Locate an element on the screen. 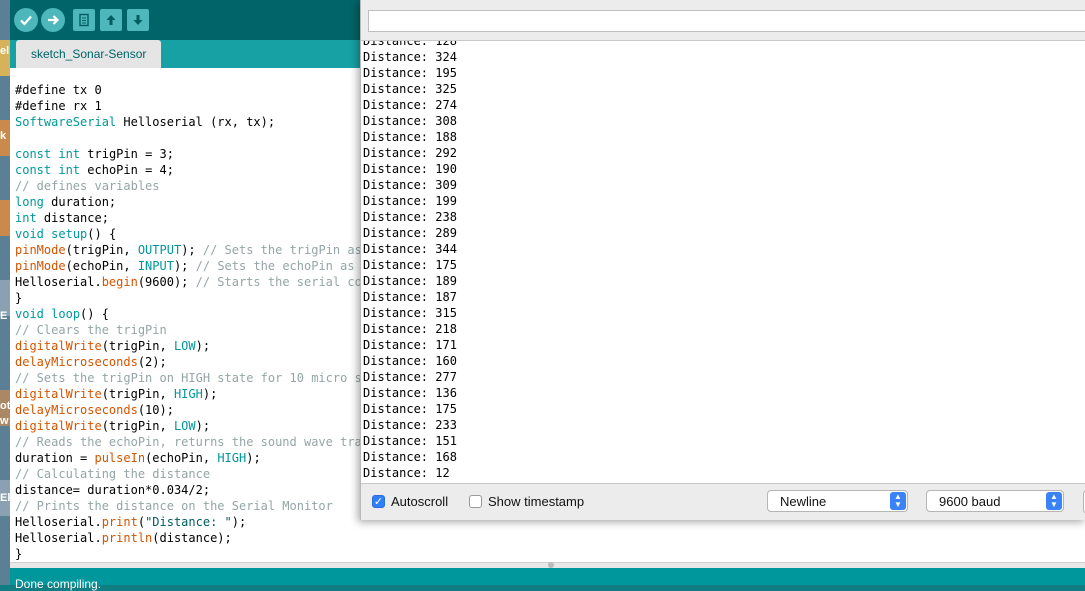 Image resolution: width=1085 pixels, height=591 pixels. autoscroll-checkbox: ✓ is located at coordinates (378, 501).